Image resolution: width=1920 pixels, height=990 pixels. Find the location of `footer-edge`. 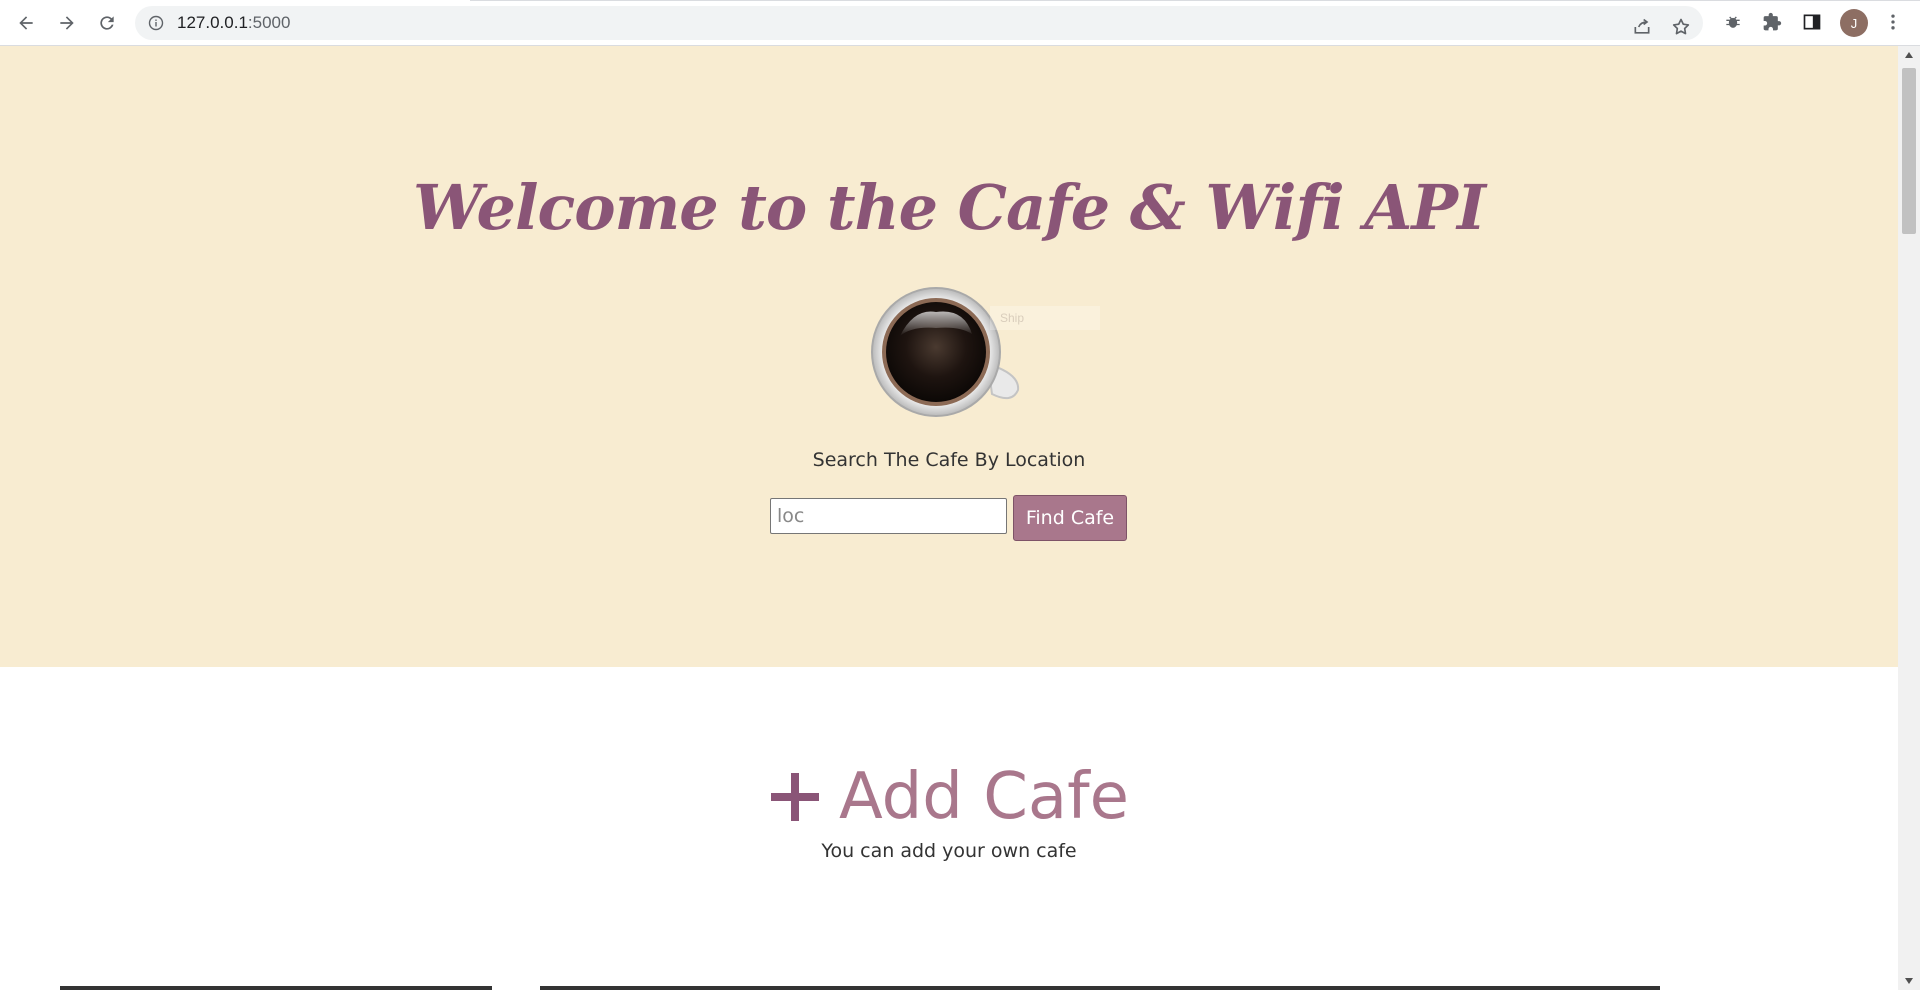

footer-edge is located at coordinates (860, 988).